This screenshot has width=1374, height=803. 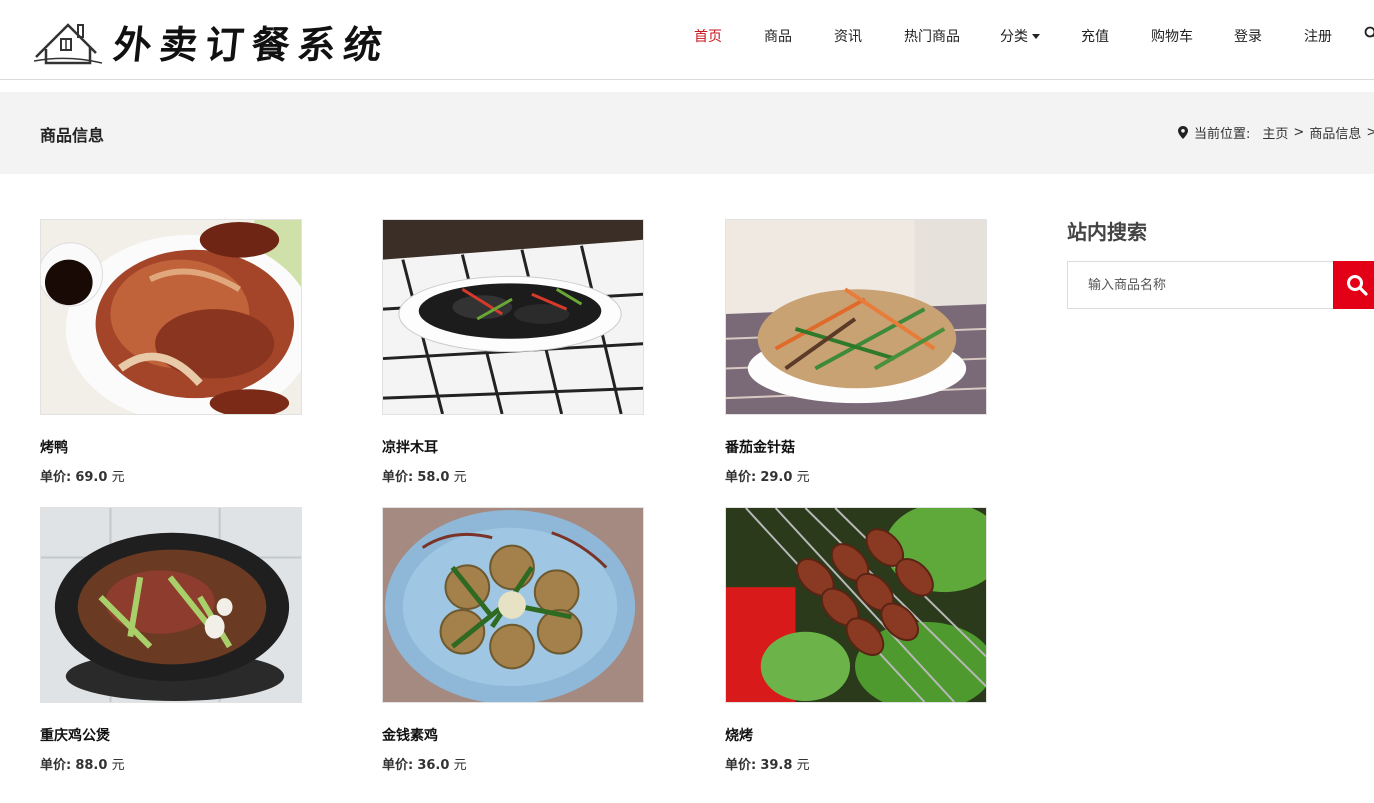 What do you see at coordinates (433, 765) in the screenshot?
I see `price-value: 36.0` at bounding box center [433, 765].